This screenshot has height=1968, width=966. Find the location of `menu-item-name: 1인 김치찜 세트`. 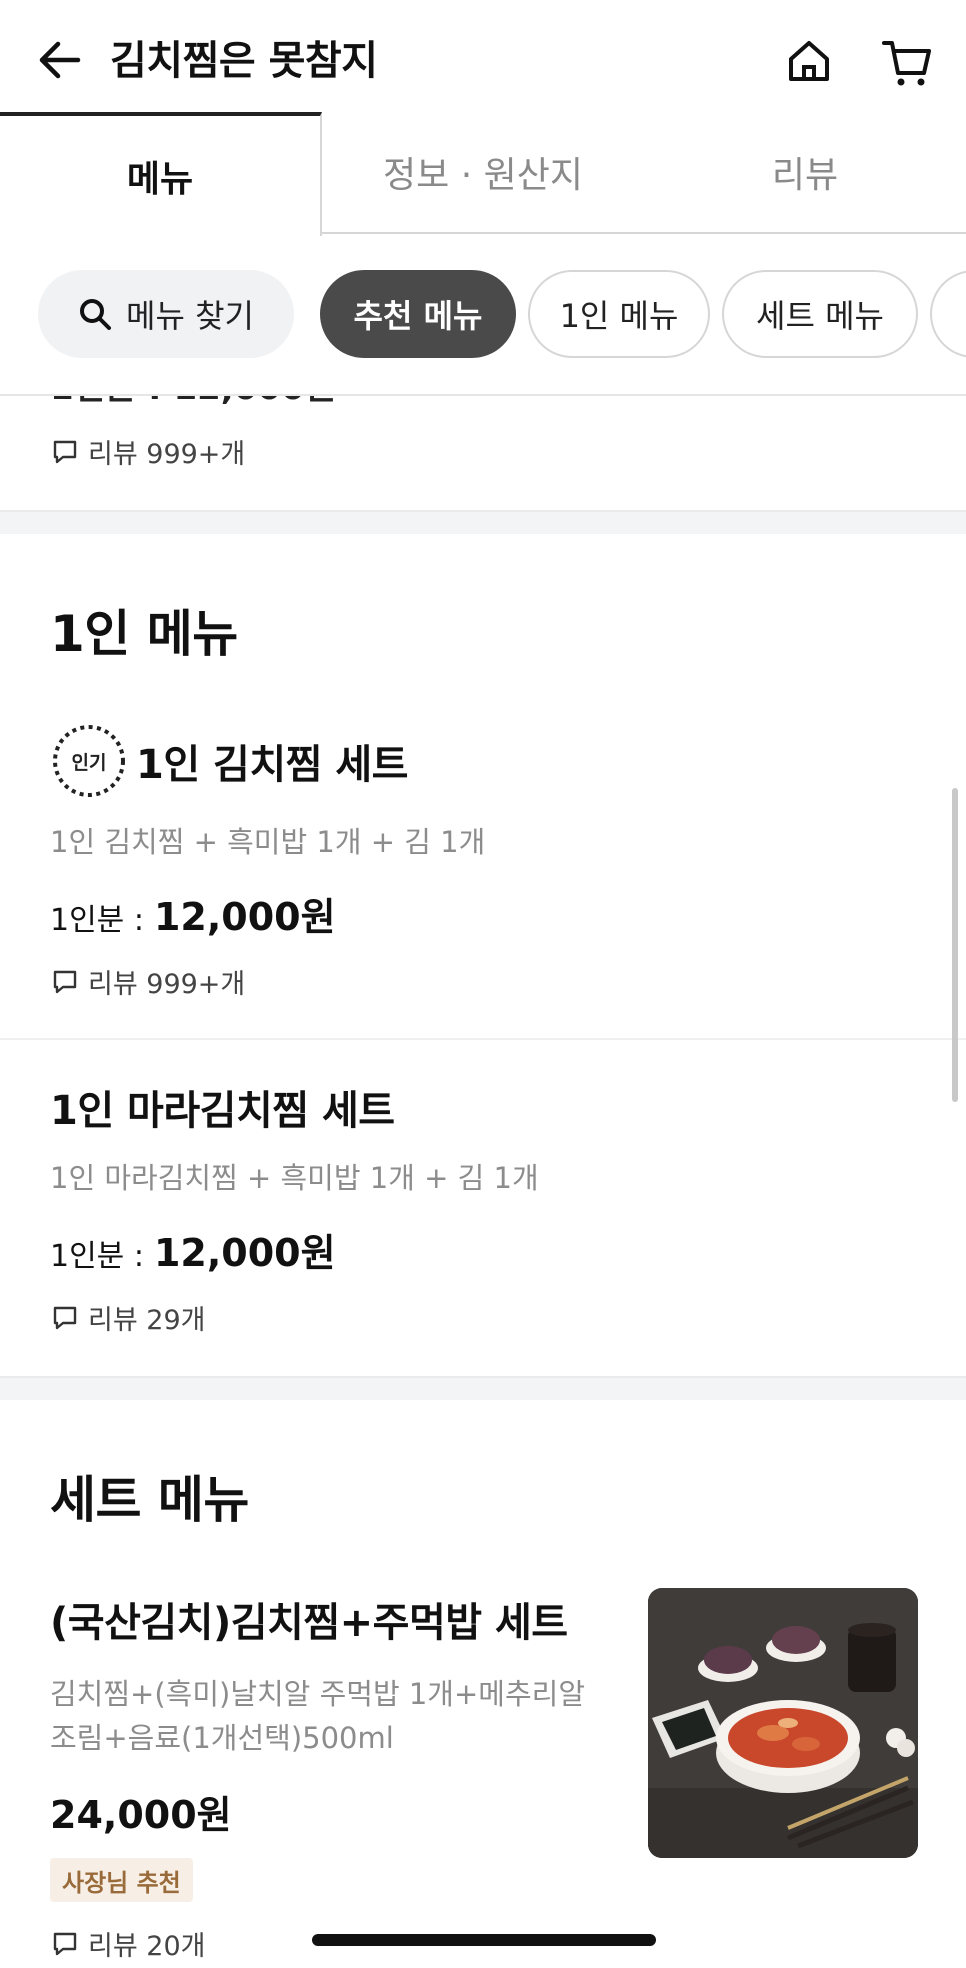

menu-item-name: 1인 김치찜 세트 is located at coordinates (272, 765).